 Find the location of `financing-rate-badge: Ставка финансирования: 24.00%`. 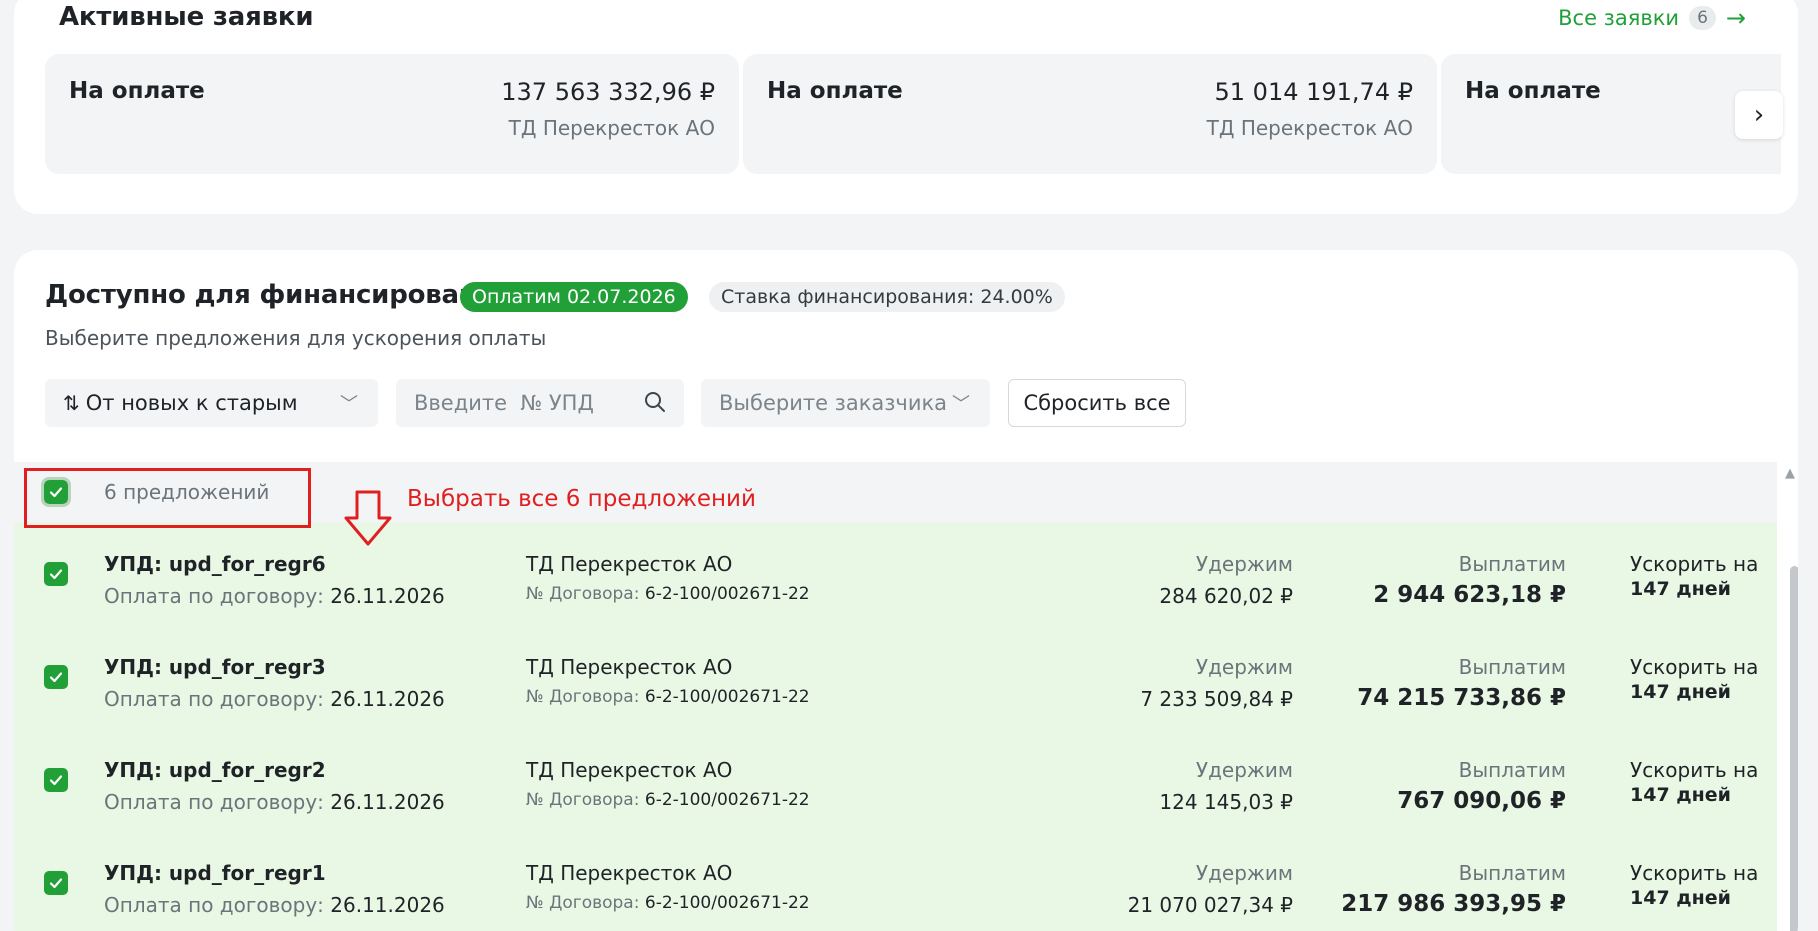

financing-rate-badge: Ставка финансирования: 24.00% is located at coordinates (887, 297).